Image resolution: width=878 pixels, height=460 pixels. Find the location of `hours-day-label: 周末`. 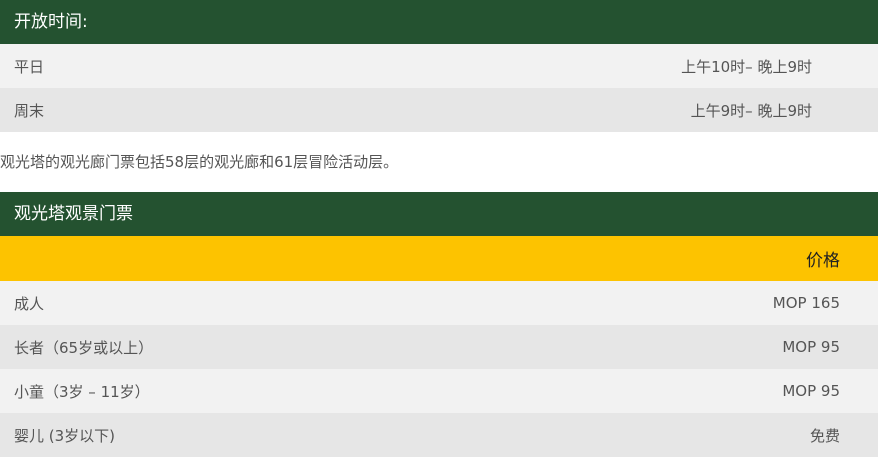

hours-day-label: 周末 is located at coordinates (29, 110).